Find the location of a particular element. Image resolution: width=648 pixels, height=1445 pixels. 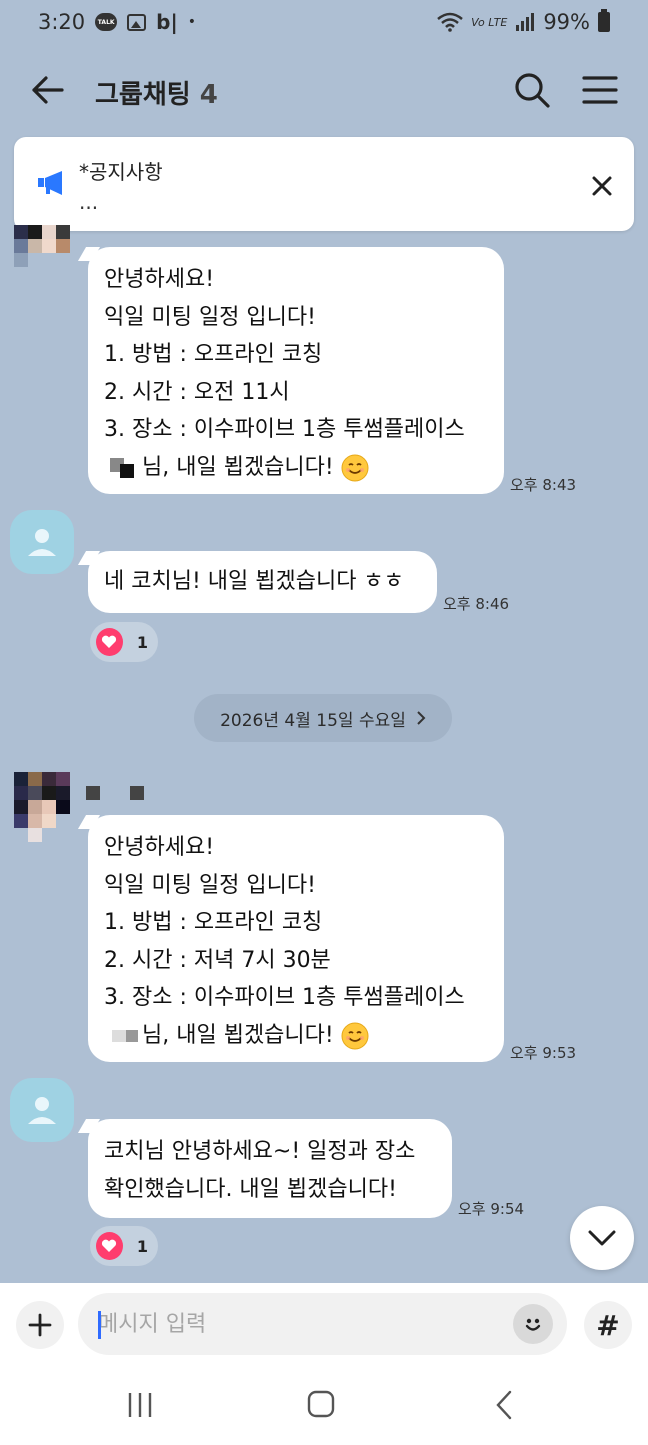

date-divider-text: 2026년 4월 15일 수요일 is located at coordinates (313, 720).